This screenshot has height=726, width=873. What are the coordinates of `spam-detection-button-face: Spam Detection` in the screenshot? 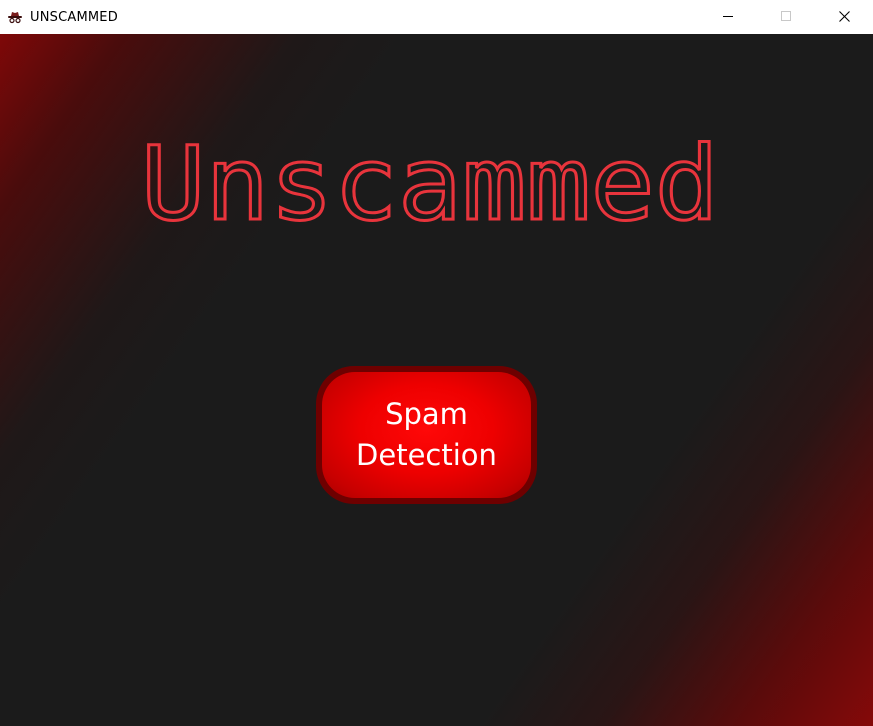 It's located at (426, 435).